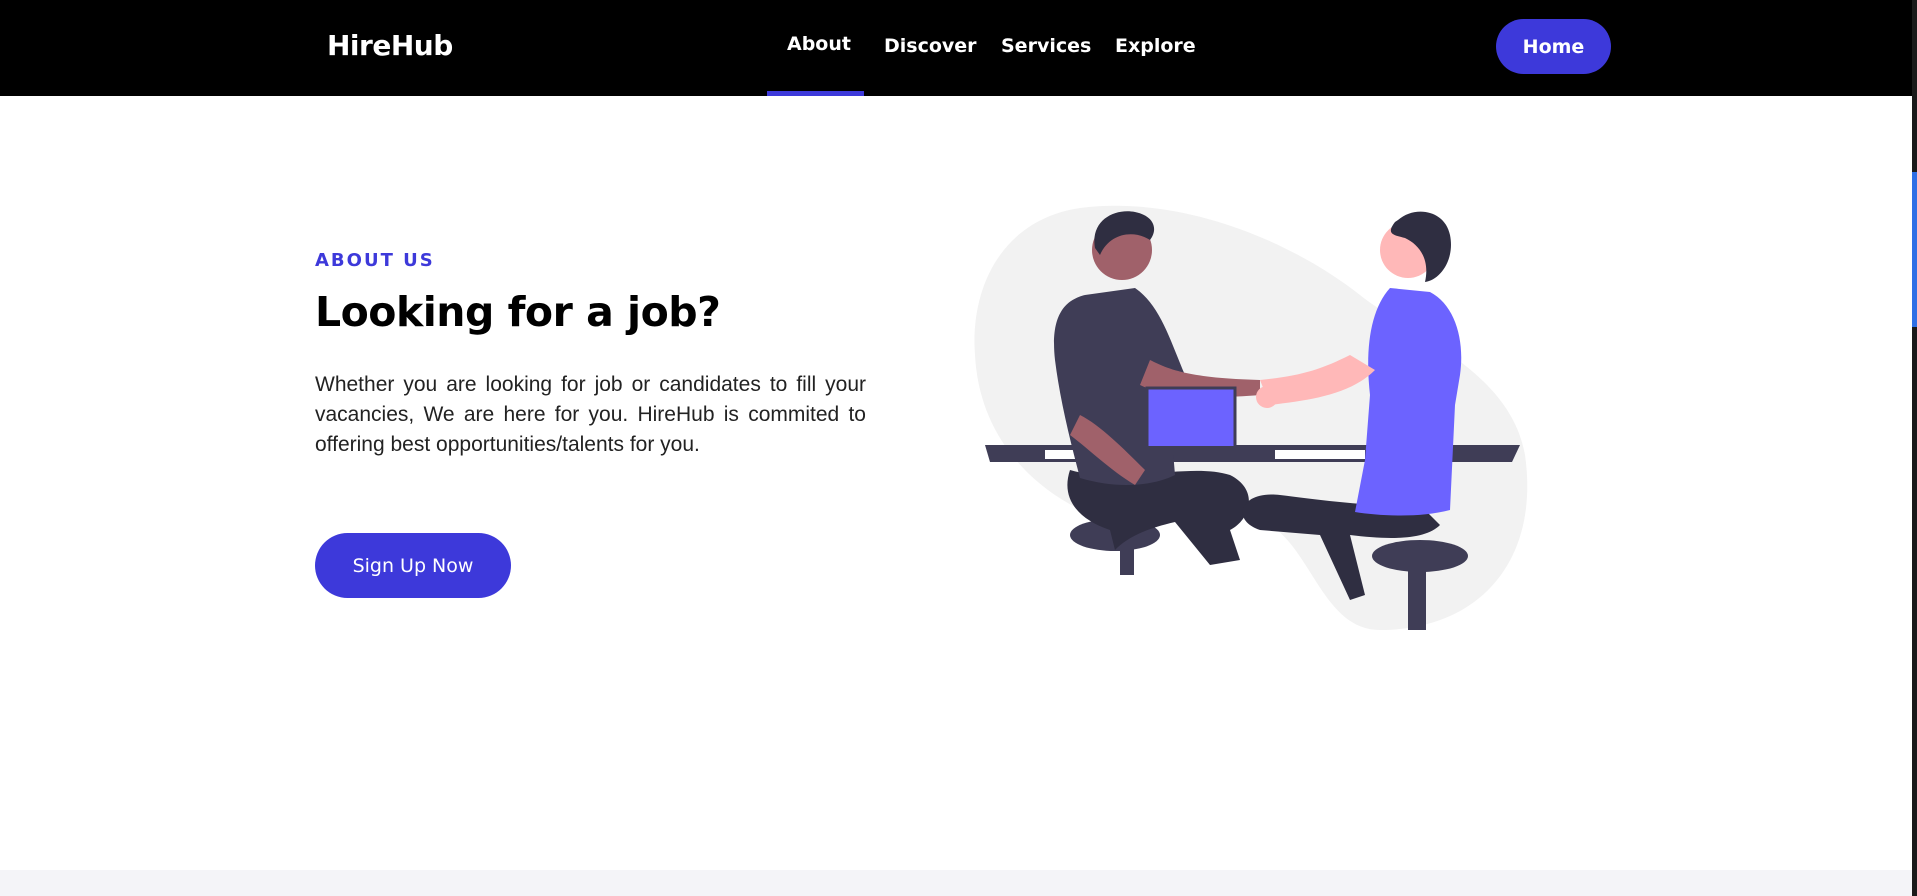 The height and width of the screenshot is (896, 1917). What do you see at coordinates (815, 93) in the screenshot?
I see `active-nav-indicator` at bounding box center [815, 93].